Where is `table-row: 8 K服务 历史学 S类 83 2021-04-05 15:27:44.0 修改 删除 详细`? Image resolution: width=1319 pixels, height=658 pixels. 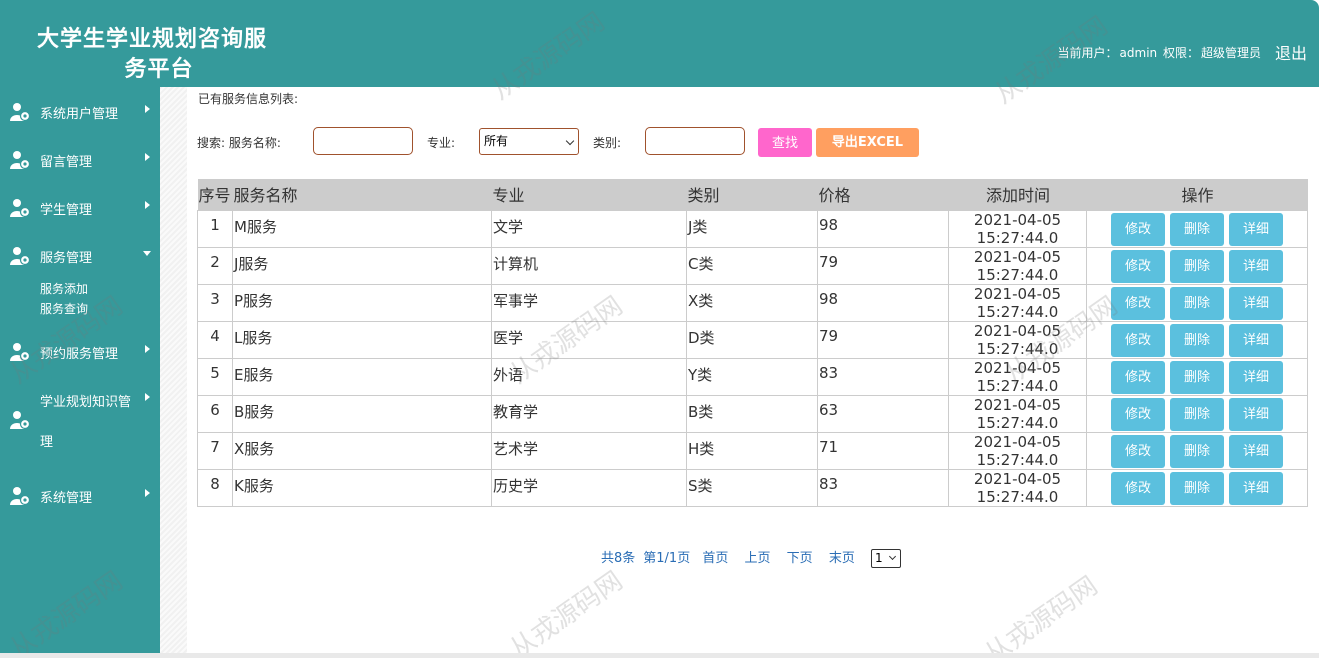 table-row: 8 K服务 历史学 S类 83 2021-04-05 15:27:44.0 修改 删除 详细 is located at coordinates (752, 487).